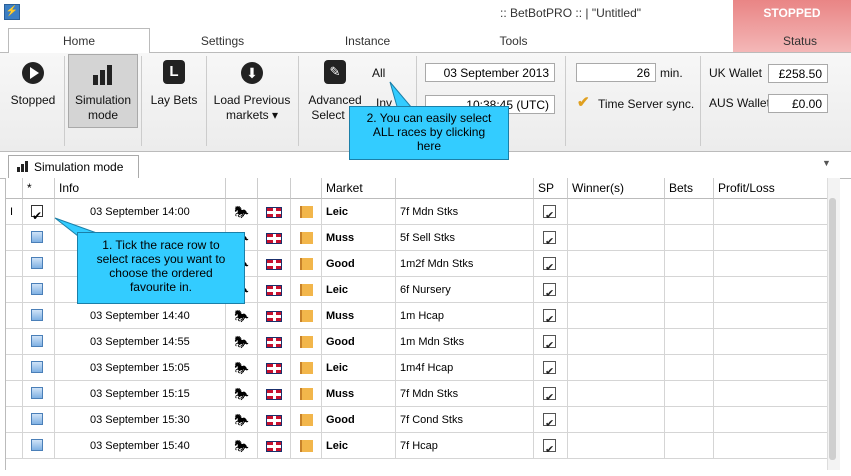  What do you see at coordinates (382, 73) in the screenshot?
I see `select-all-button: All` at bounding box center [382, 73].